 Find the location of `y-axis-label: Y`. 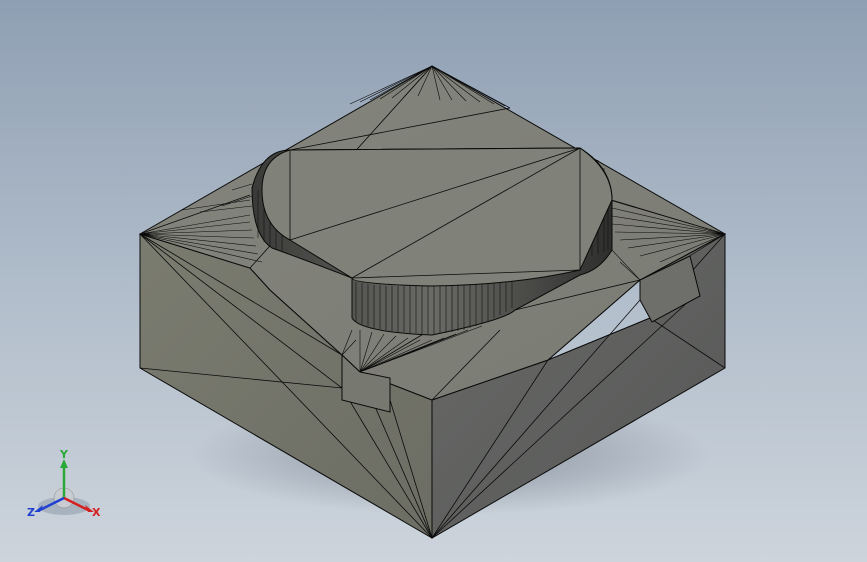

y-axis-label: Y is located at coordinates (64, 454).